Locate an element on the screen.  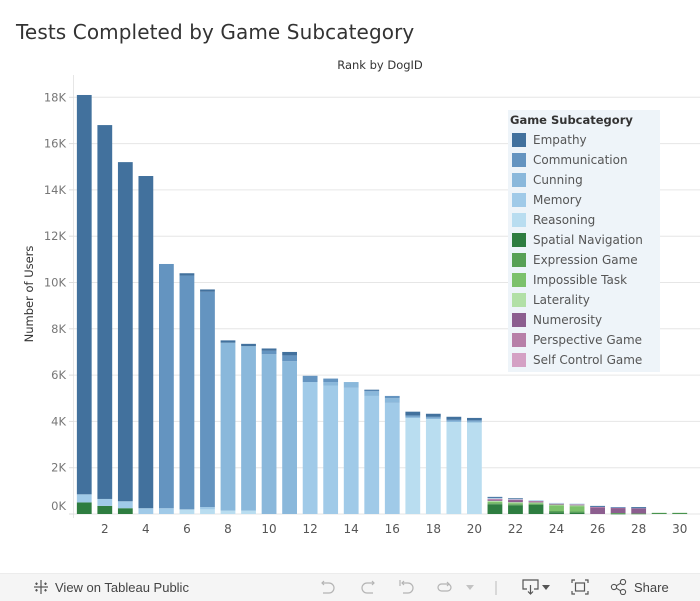
legend-item-empathy: Empathy is located at coordinates (549, 140).